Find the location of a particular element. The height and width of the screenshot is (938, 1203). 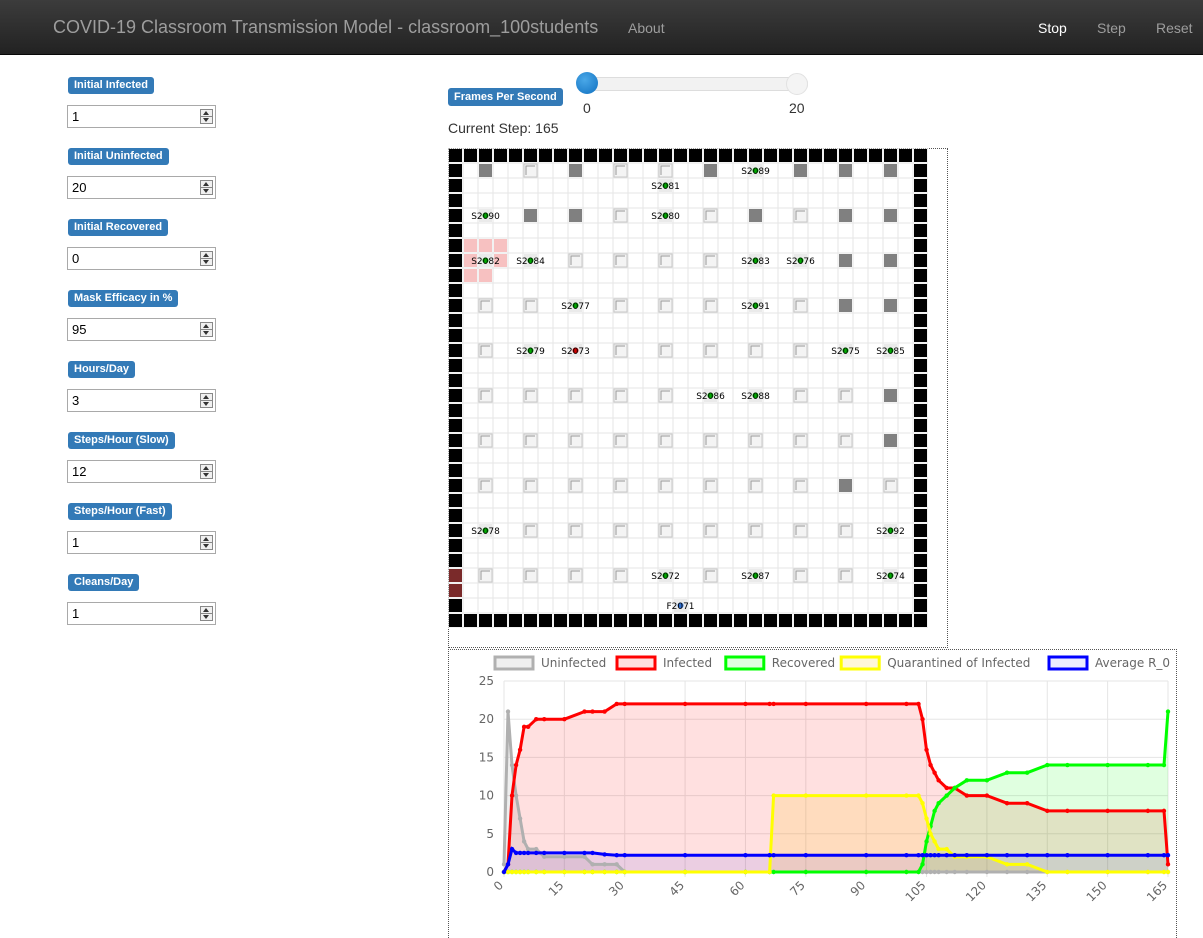

student-label: S2089 is located at coordinates (755, 172).